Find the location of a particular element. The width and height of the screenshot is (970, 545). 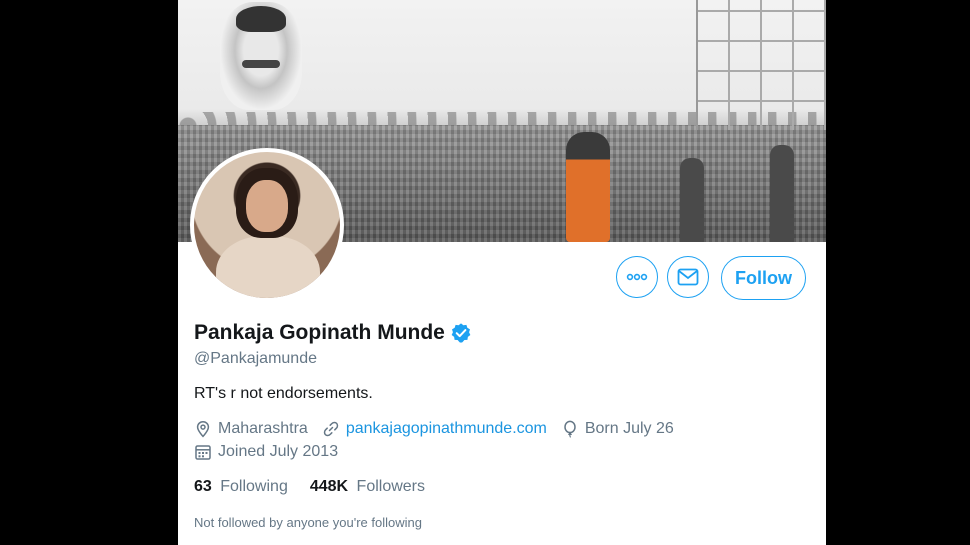

envelope-icon is located at coordinates (688, 277).